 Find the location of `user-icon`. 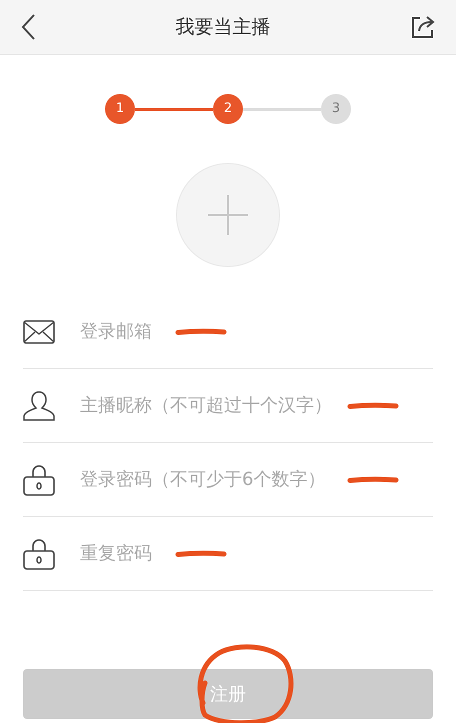

user-icon is located at coordinates (39, 405).